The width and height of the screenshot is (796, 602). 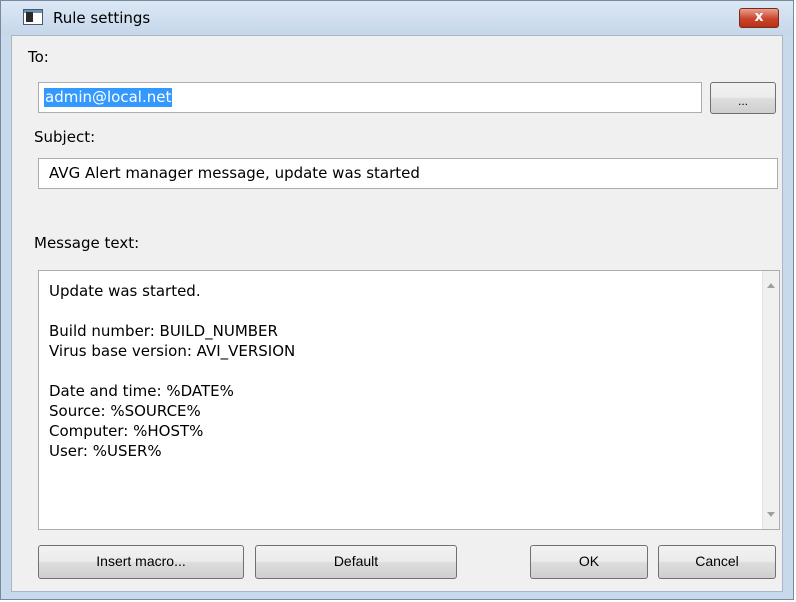 I want to click on title-bar: Rule settings x, so click(x=397, y=18).